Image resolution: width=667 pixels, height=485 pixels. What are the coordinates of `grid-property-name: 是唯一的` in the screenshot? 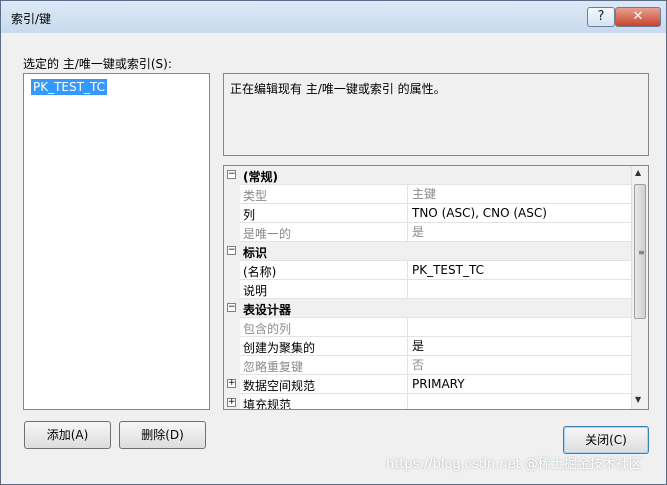 It's located at (267, 234).